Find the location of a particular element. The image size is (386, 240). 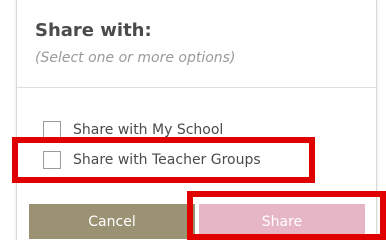

share-with-my-school-option: Share with My School is located at coordinates (133, 130).